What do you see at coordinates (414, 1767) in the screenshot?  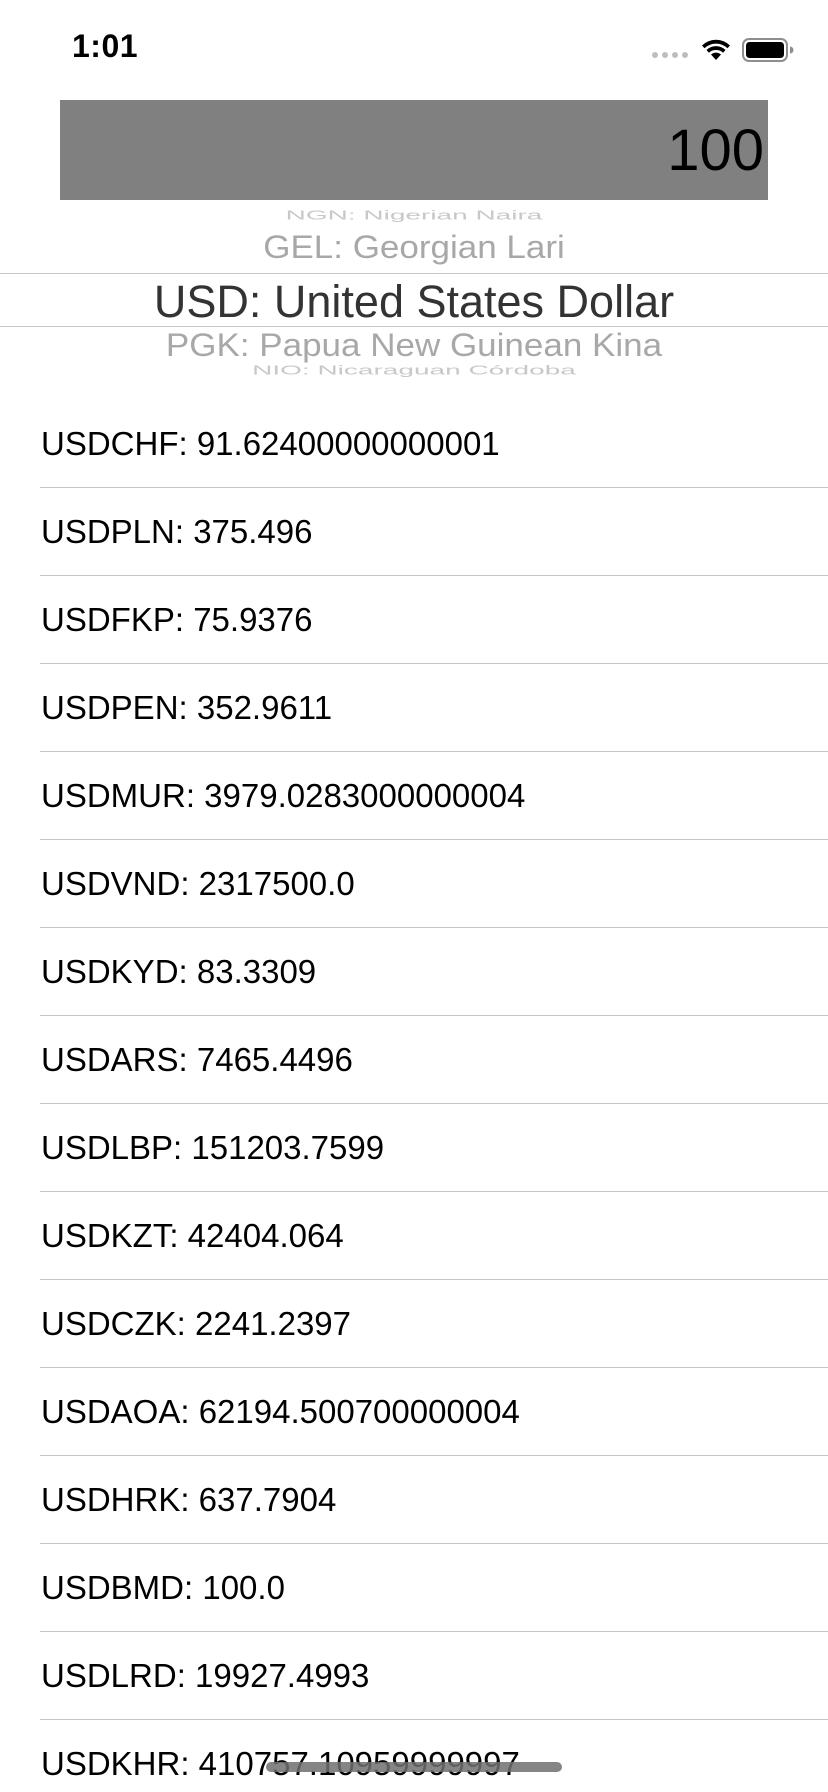 I see `home-indicator` at bounding box center [414, 1767].